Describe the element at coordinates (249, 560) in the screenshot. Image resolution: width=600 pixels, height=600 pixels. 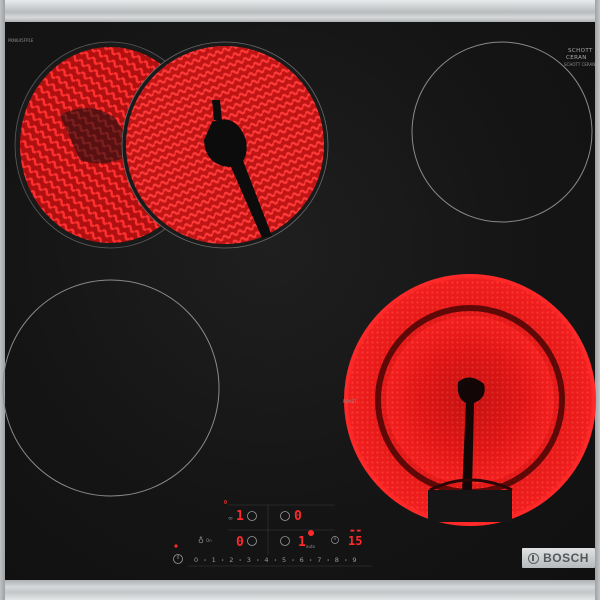
I see `scale-digit-3: 3` at that location.